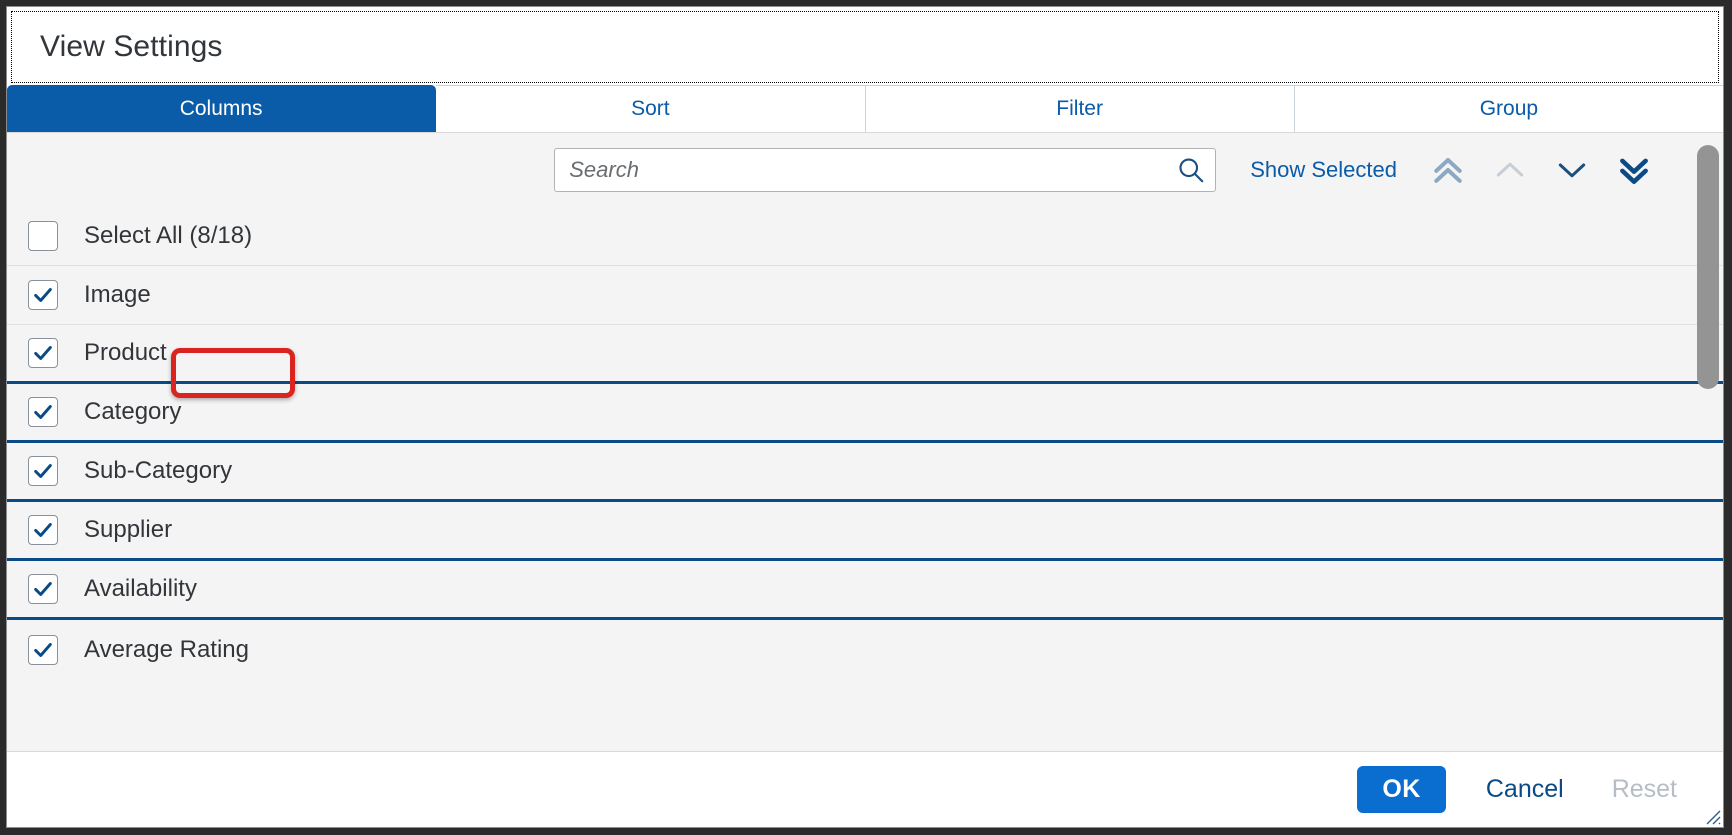 The image size is (1732, 835). What do you see at coordinates (1448, 170) in the screenshot?
I see `double-chevron-up-icon` at bounding box center [1448, 170].